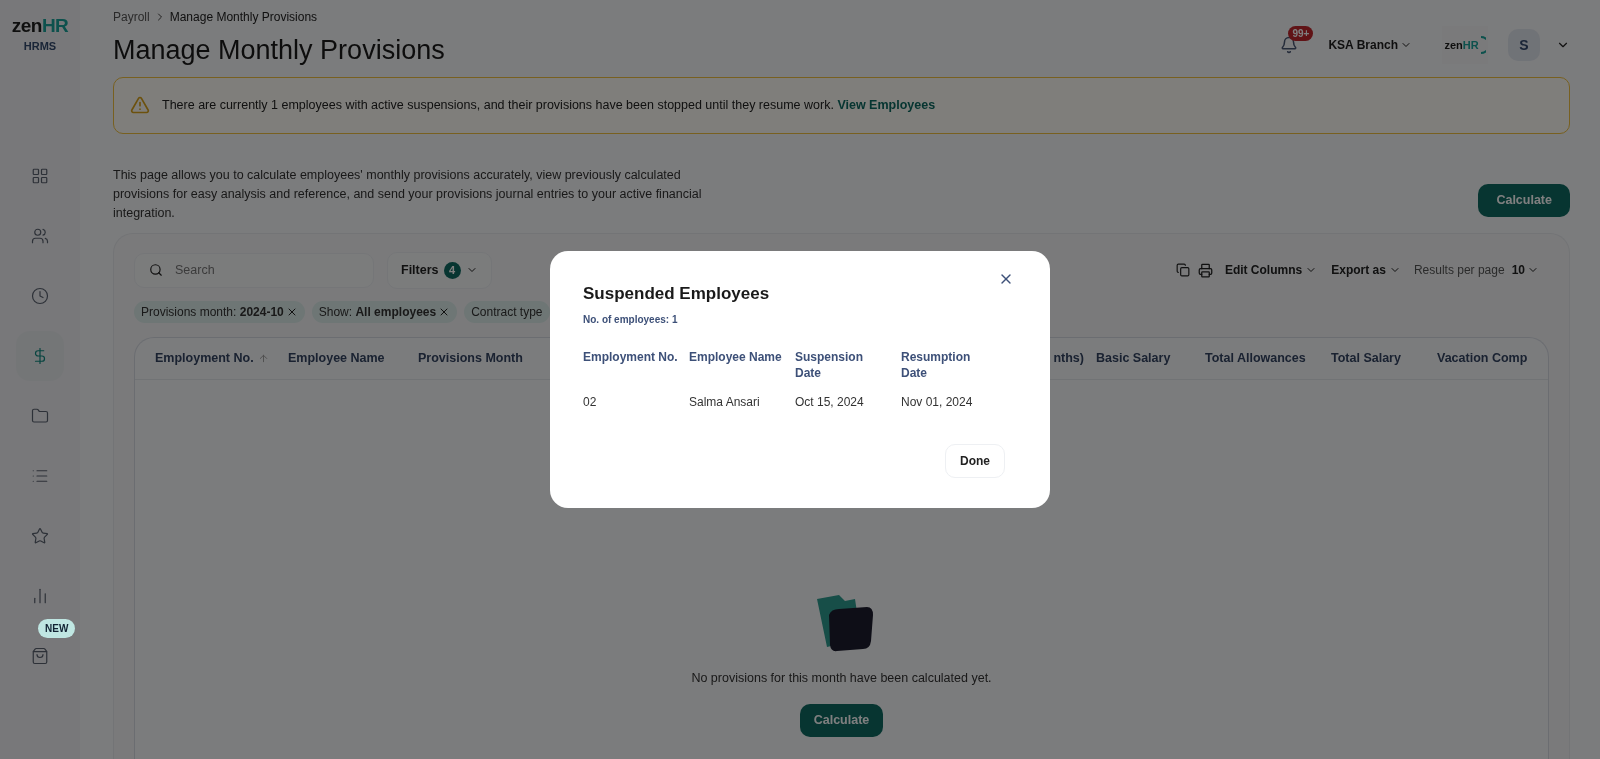 The width and height of the screenshot is (1600, 759). What do you see at coordinates (336, 358) in the screenshot?
I see `column-header: Employee Name` at bounding box center [336, 358].